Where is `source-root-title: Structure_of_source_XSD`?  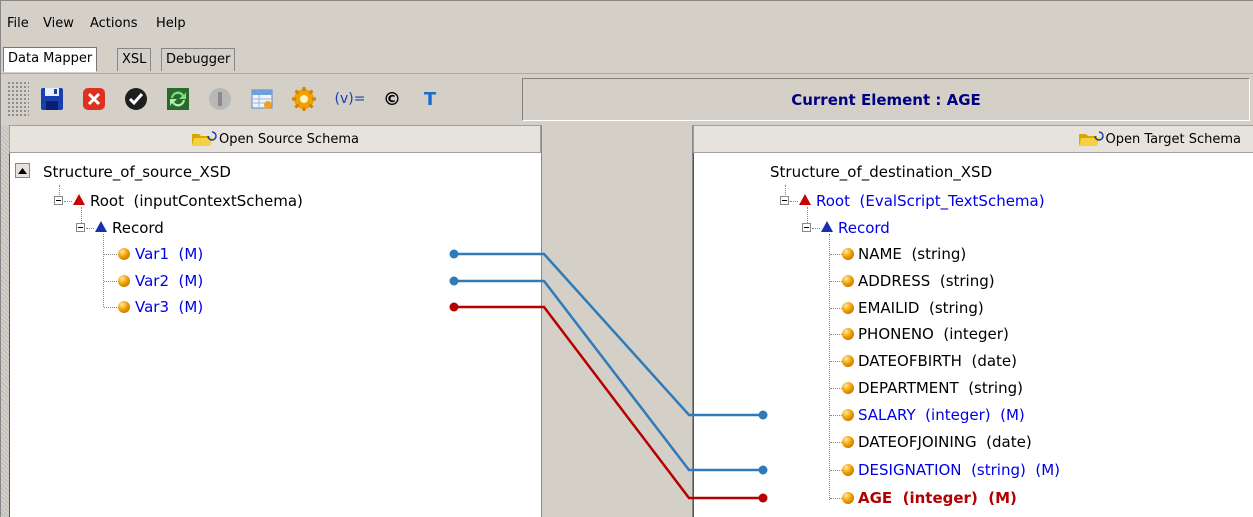
source-root-title: Structure_of_source_XSD is located at coordinates (137, 172).